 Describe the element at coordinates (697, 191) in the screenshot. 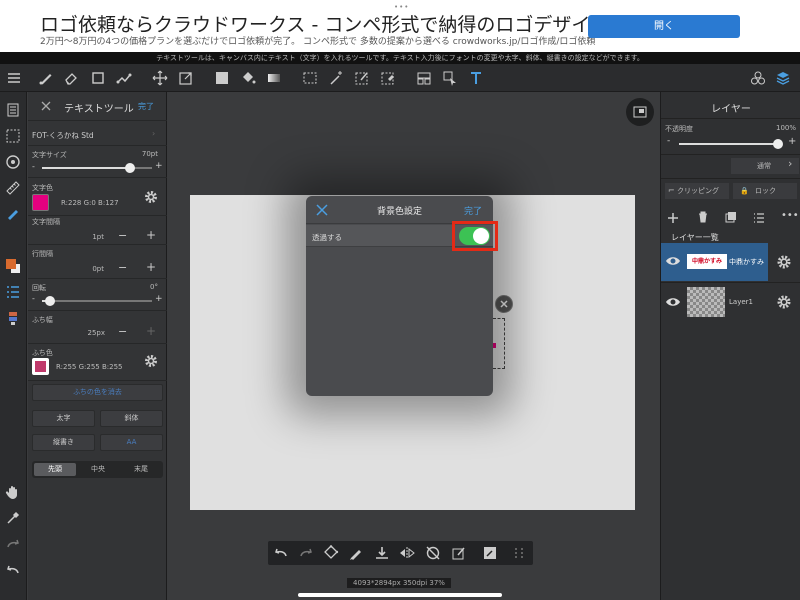

I see `clipping-button: ⌐ クリッピング` at that location.